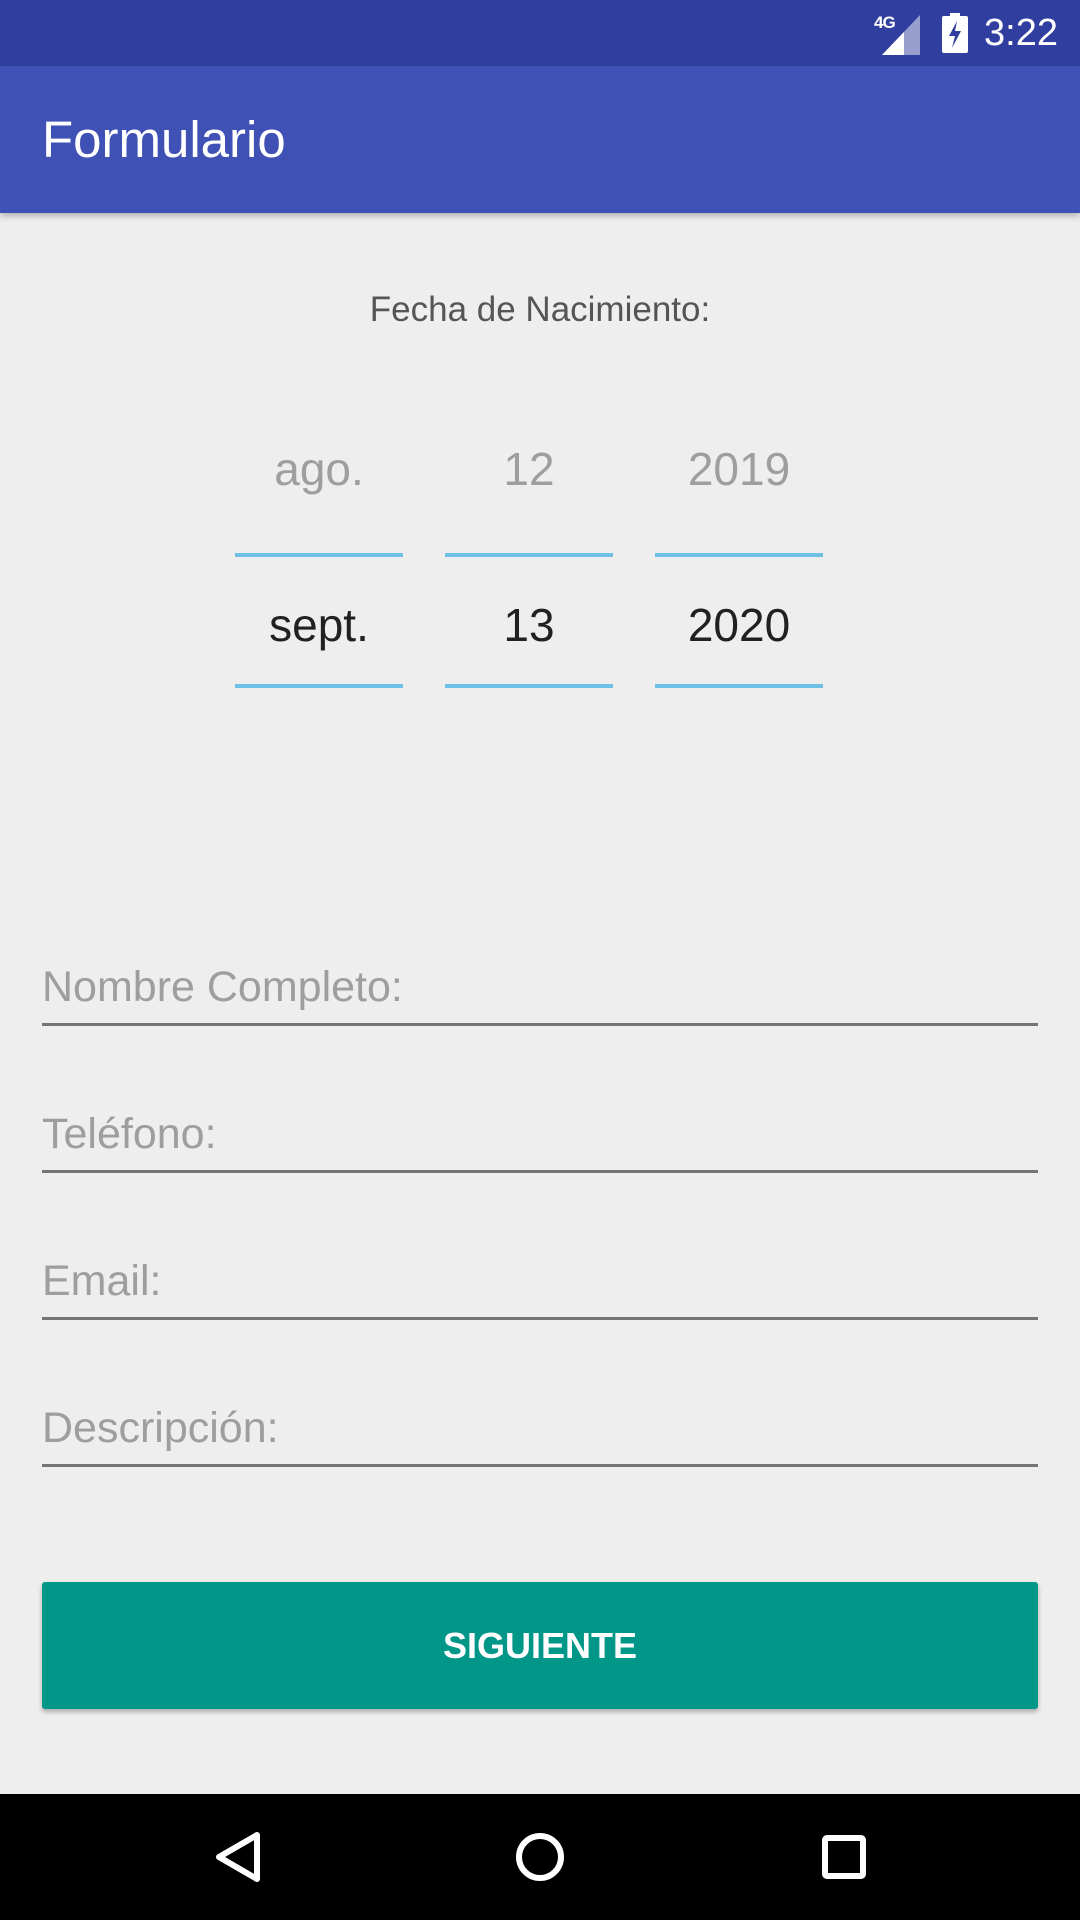  What do you see at coordinates (844, 1857) in the screenshot?
I see `recents-icon` at bounding box center [844, 1857].